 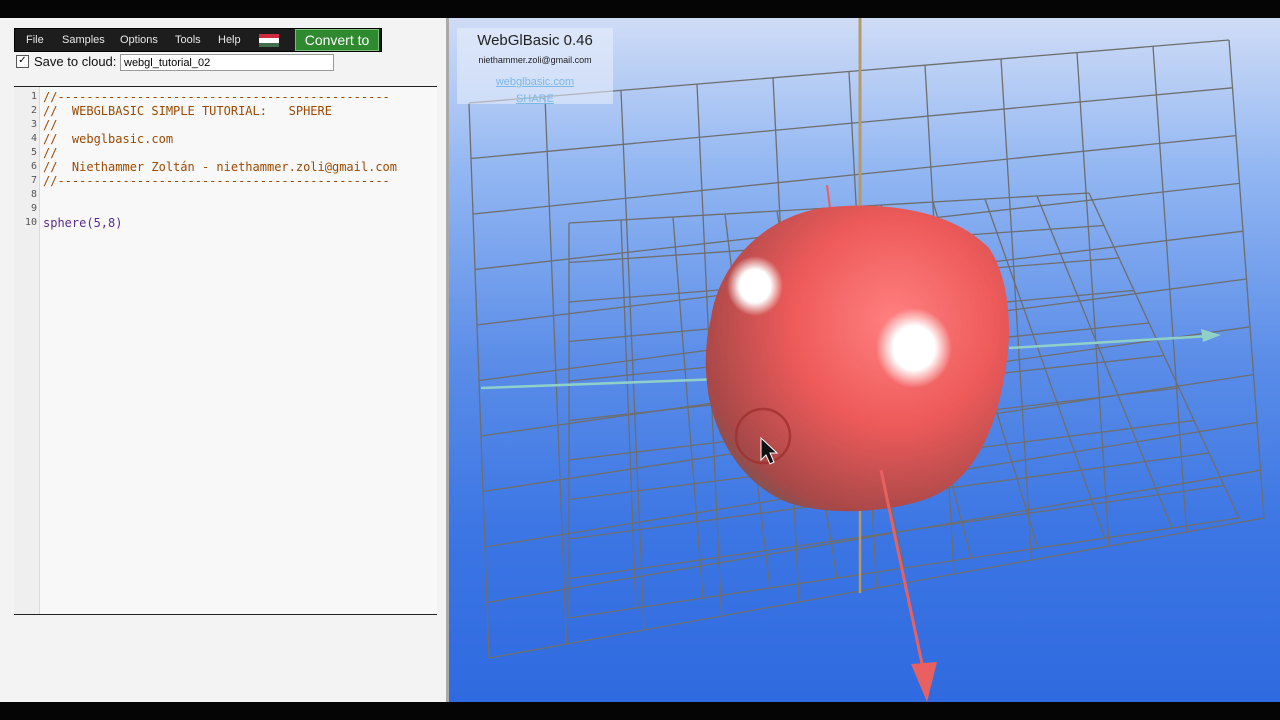 What do you see at coordinates (188, 40) in the screenshot?
I see `menu-tools: Tools` at bounding box center [188, 40].